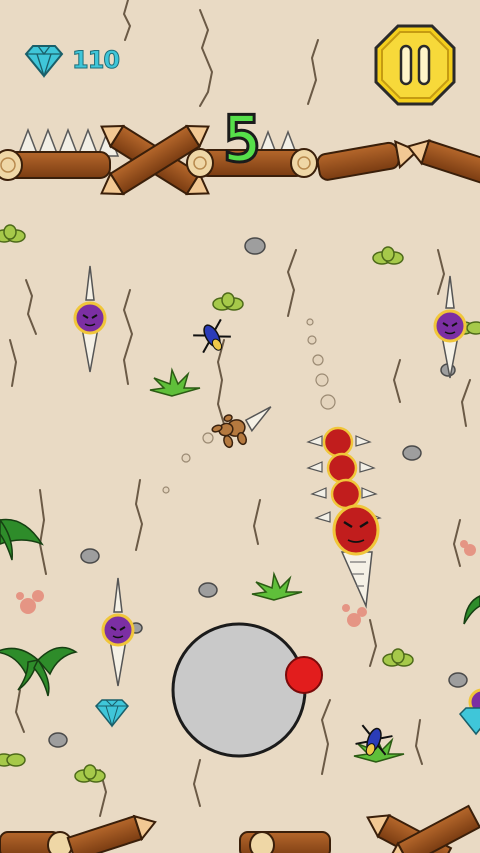 The image size is (480, 853). I want to click on gem-counter: 110, so click(72, 60).